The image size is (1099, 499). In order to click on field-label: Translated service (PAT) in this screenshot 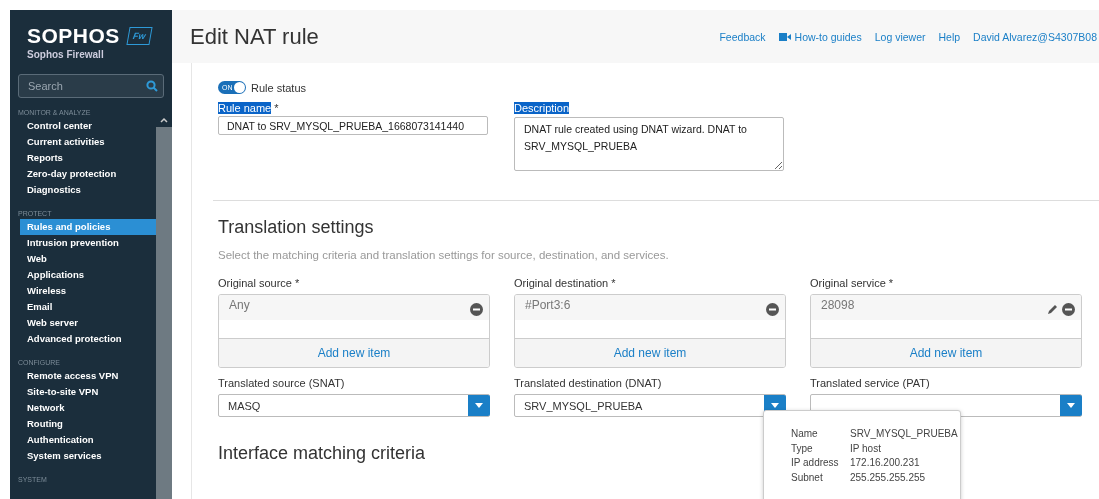, I will do `click(870, 383)`.